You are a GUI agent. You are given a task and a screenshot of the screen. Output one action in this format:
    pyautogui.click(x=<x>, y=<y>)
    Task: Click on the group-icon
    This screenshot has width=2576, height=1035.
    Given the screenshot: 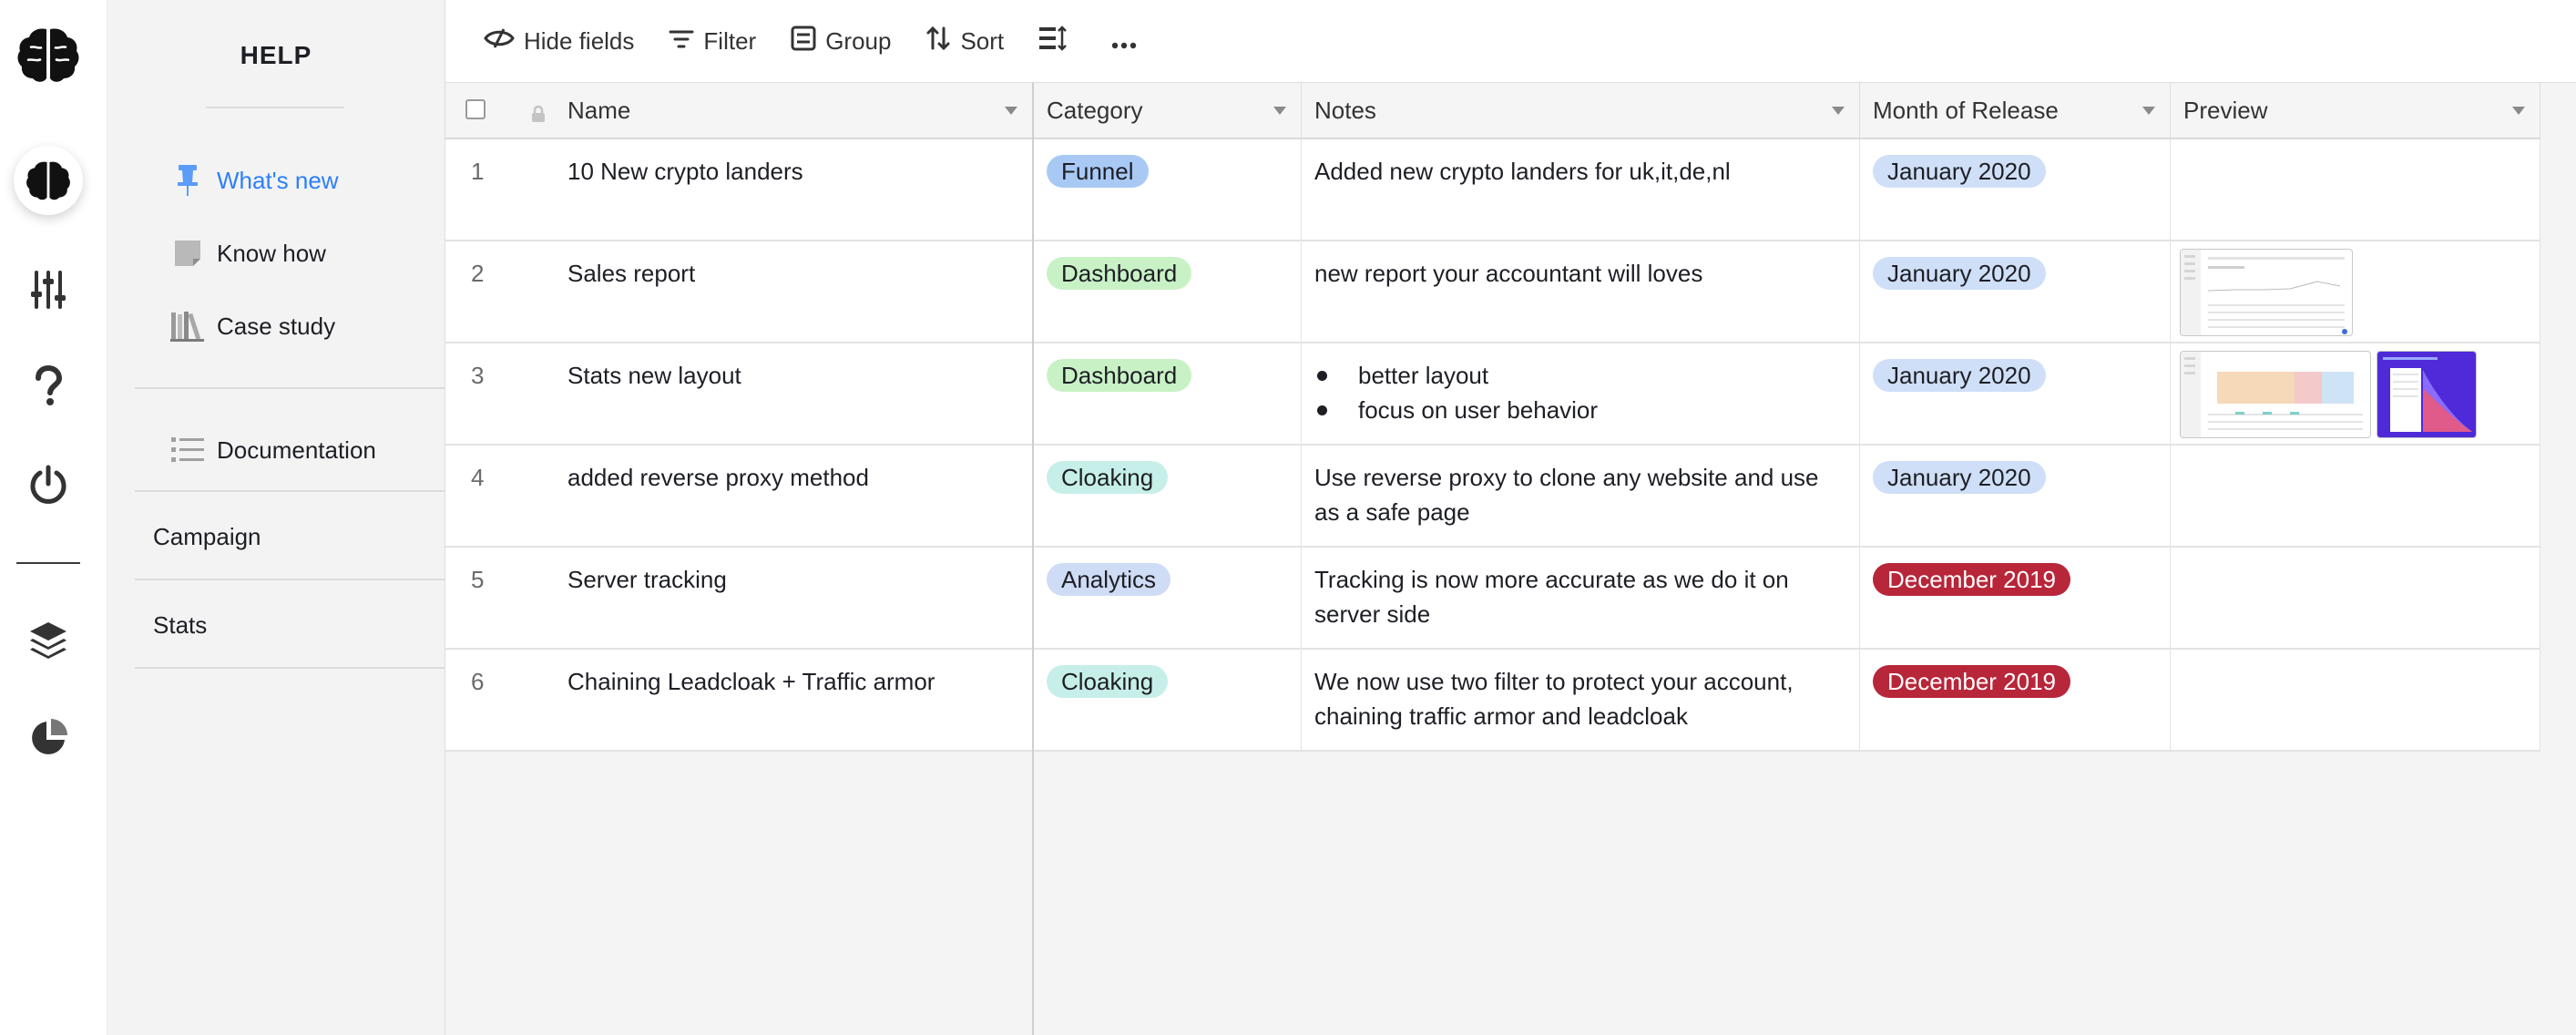 What is the action you would take?
    pyautogui.click(x=808, y=41)
    